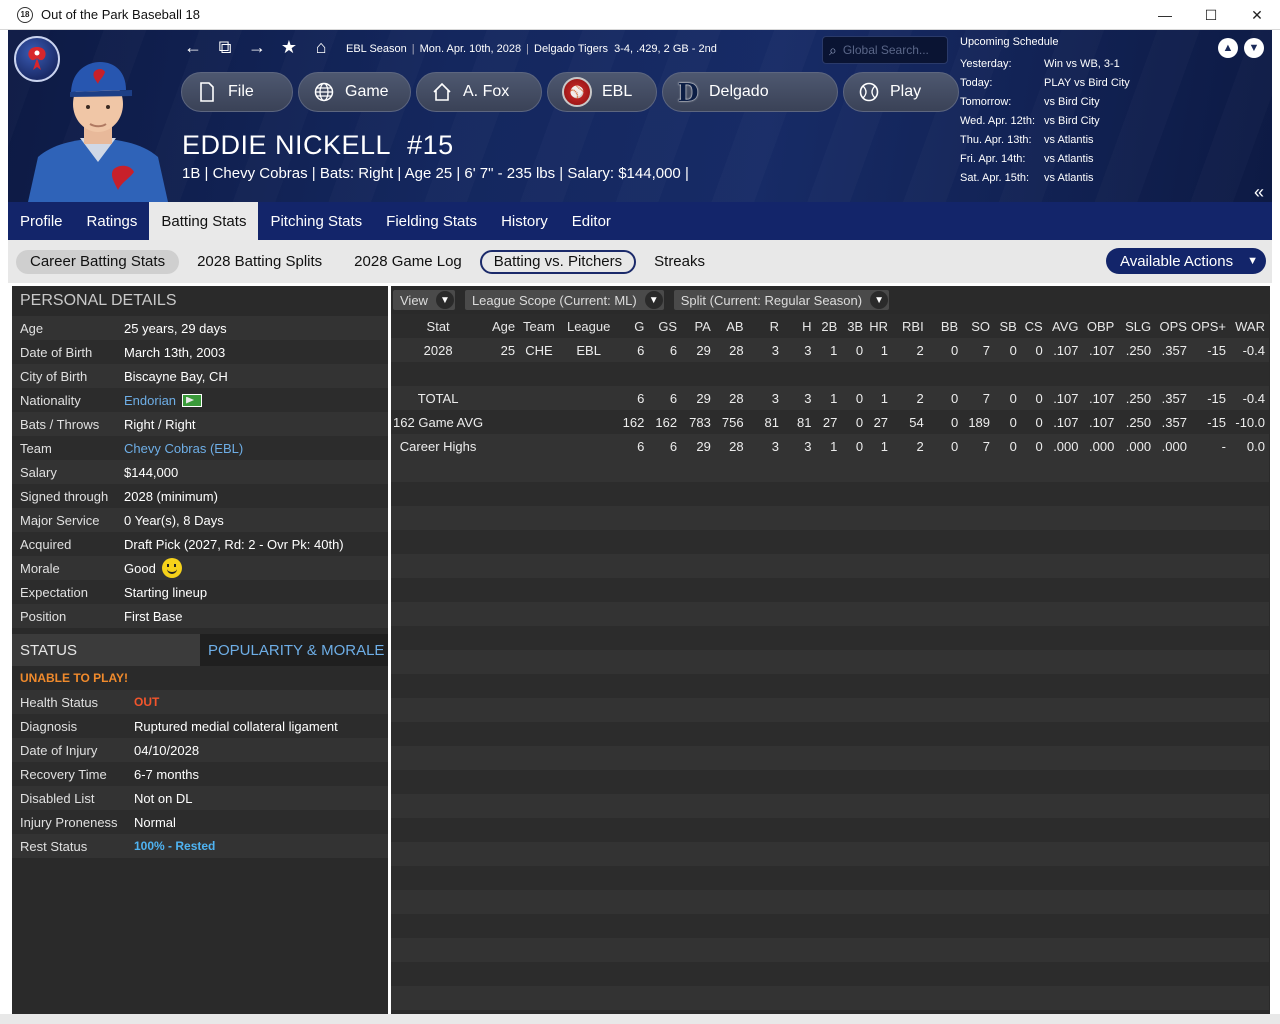  Describe the element at coordinates (289, 47) in the screenshot. I see `star-icon: ★` at that location.